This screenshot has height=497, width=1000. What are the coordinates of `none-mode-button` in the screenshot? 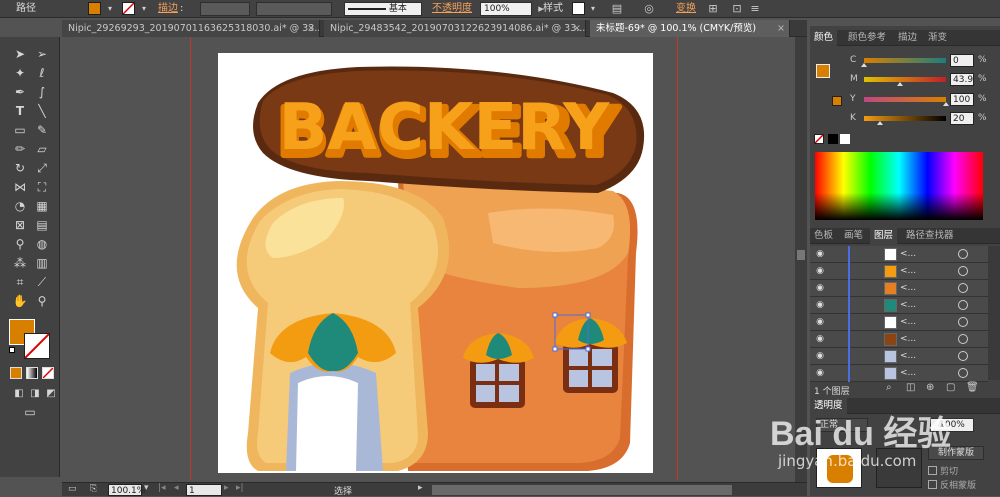 It's located at (48, 373).